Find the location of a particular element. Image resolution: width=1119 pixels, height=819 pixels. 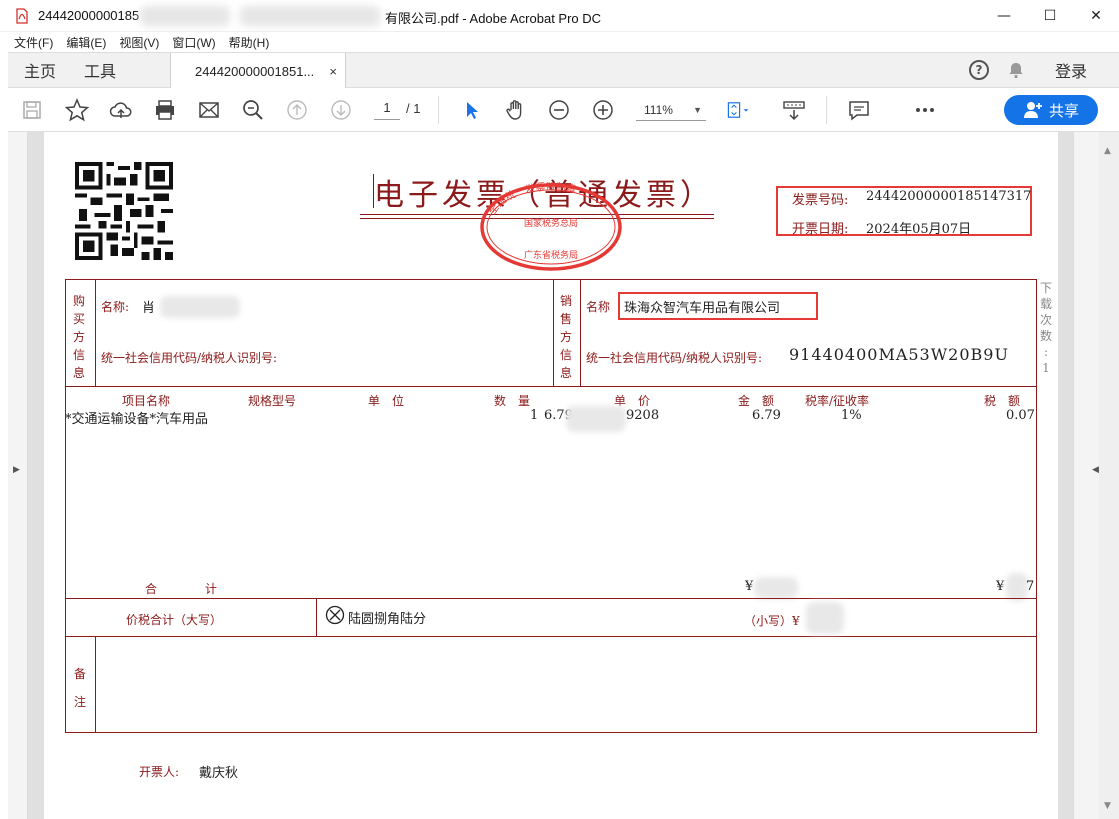

total-tax-currency: ¥ is located at coordinates (1000, 586).